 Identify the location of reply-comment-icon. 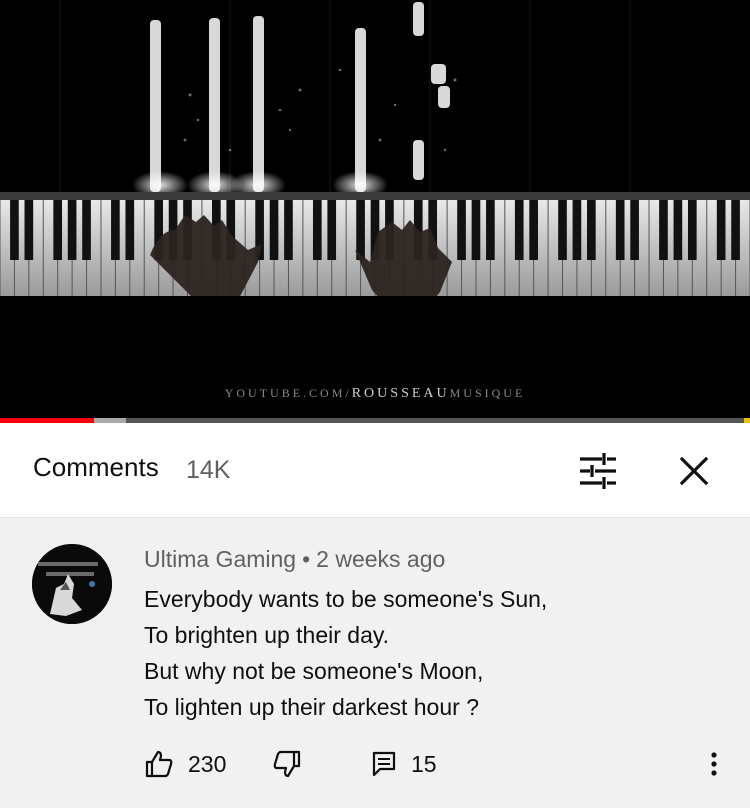
(384, 764).